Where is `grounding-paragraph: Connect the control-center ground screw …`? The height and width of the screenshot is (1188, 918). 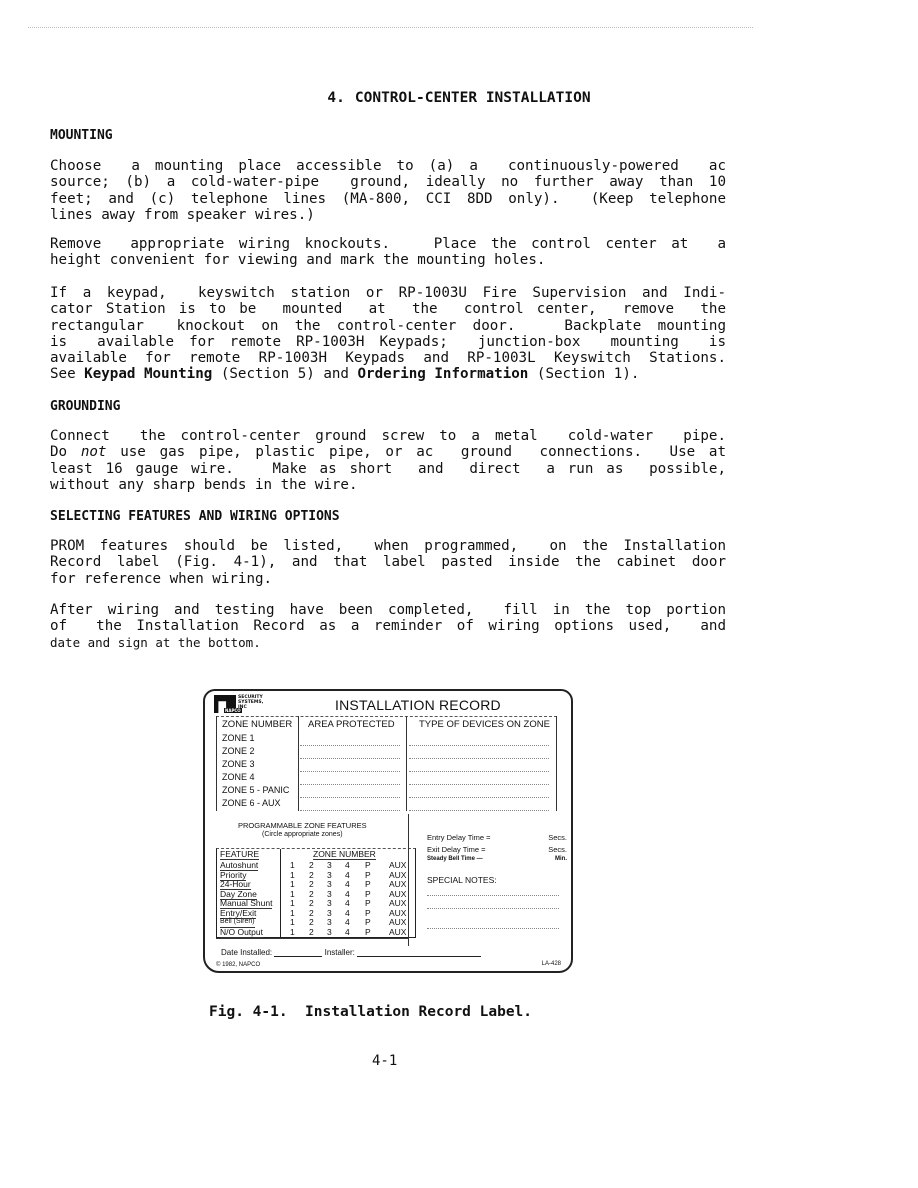
grounding-paragraph: Connect the control-center ground screw … is located at coordinates (388, 460).